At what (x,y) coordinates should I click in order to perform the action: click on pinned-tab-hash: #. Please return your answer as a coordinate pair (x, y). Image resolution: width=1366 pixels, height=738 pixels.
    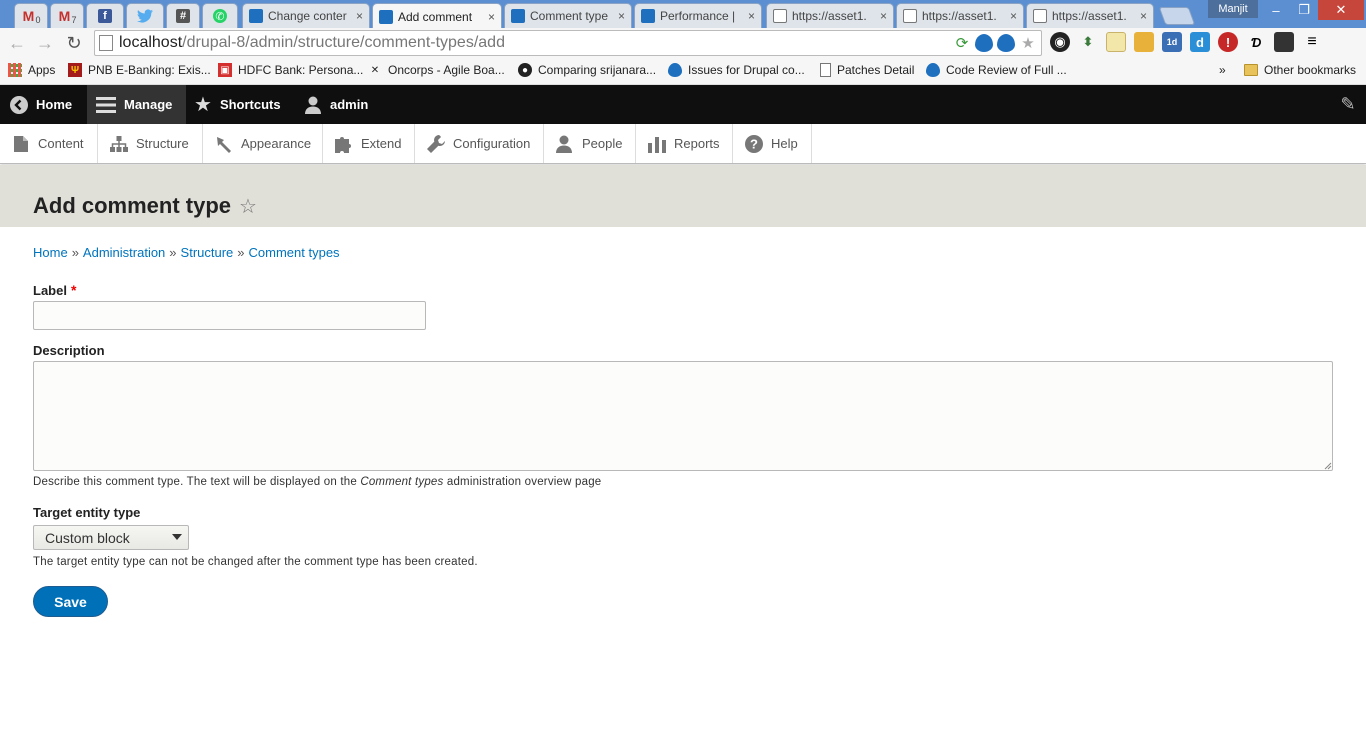
    Looking at the image, I should click on (183, 15).